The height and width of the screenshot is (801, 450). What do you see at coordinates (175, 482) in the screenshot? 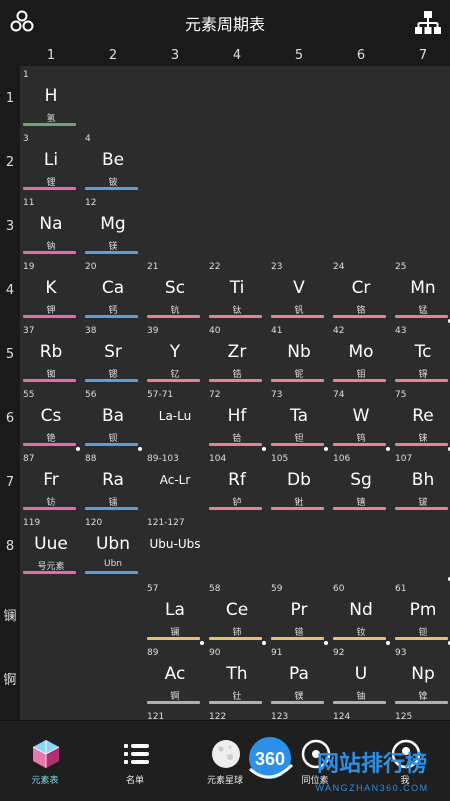
I see `series-range-cell: 89-103 Ac-Lr` at bounding box center [175, 482].